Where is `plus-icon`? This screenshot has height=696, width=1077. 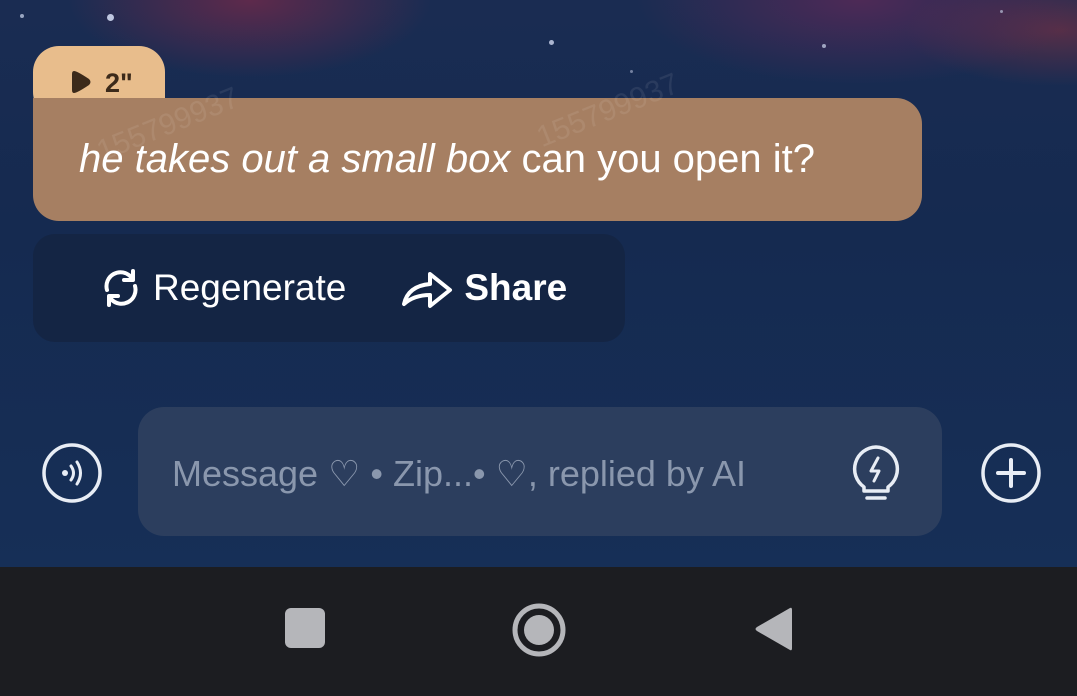 plus-icon is located at coordinates (1011, 473).